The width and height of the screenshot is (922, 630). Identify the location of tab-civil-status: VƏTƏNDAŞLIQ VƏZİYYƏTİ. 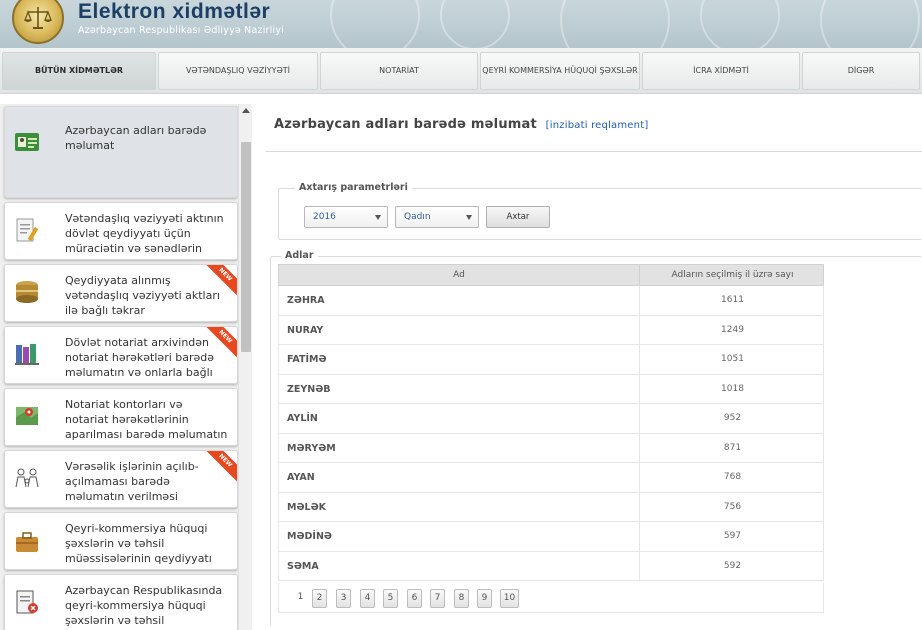
(238, 71).